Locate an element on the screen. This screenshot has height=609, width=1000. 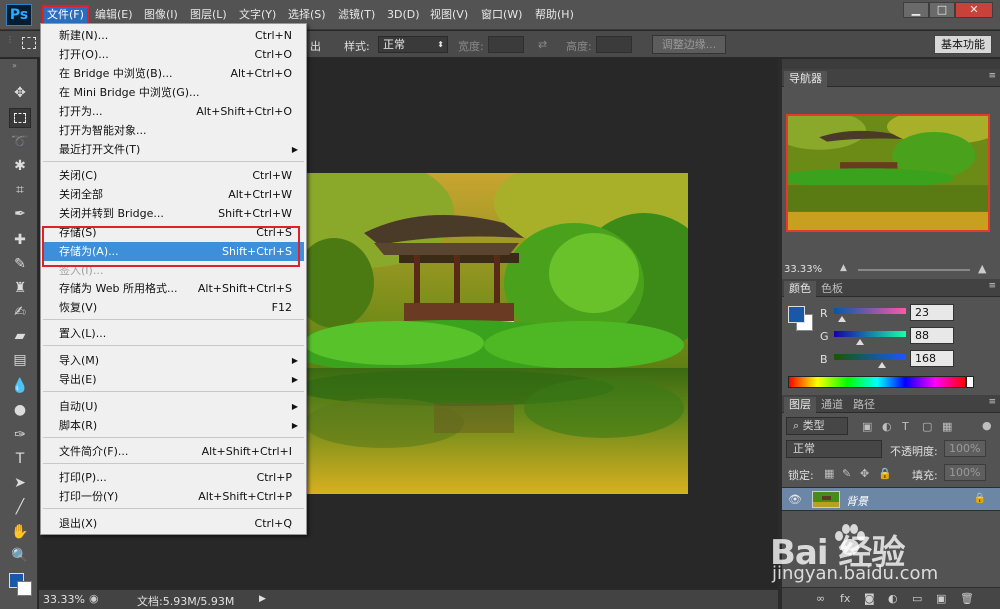
lock-transparent-icon: ▦ is located at coordinates (829, 473).